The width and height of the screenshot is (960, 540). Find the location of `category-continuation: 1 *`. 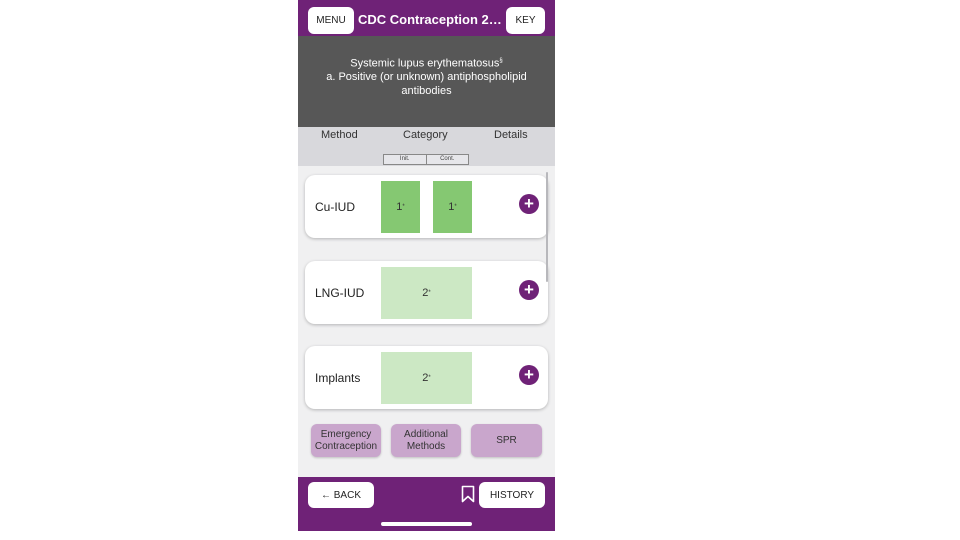

category-continuation: 1 * is located at coordinates (452, 207).